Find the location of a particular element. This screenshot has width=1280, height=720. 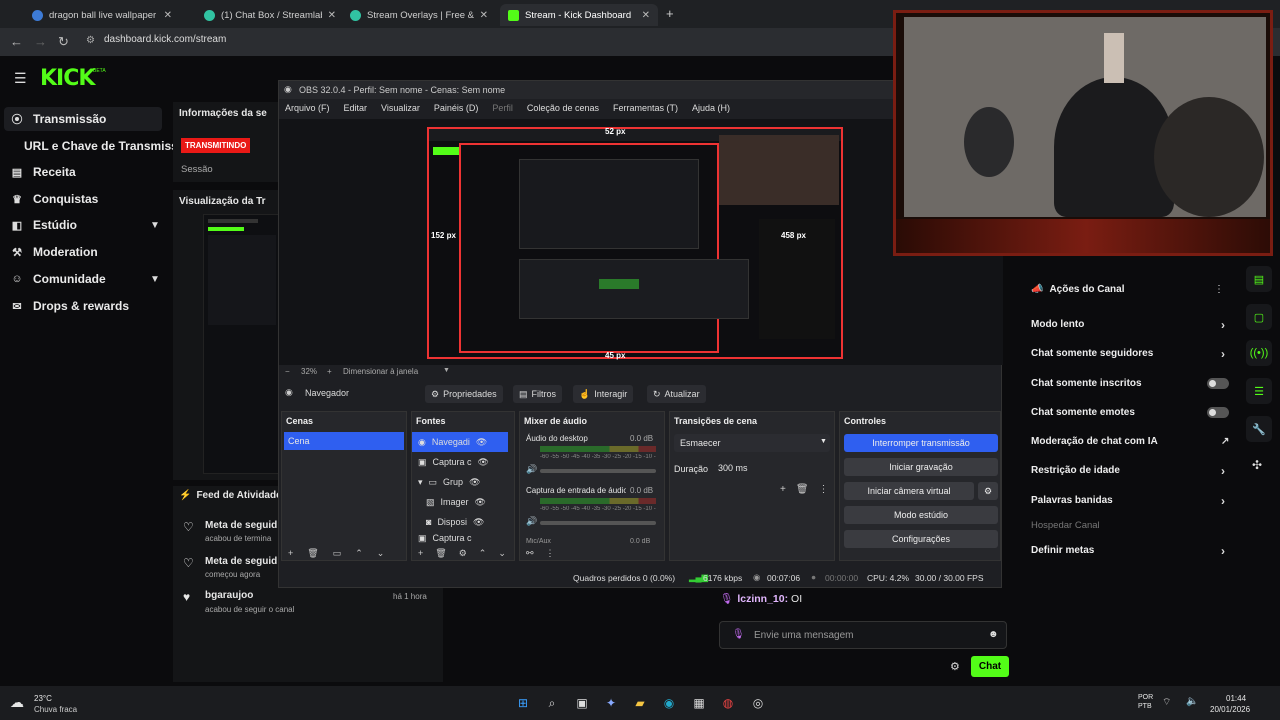

sidebar-item-receita: ▤ Receita is located at coordinates (43, 172).